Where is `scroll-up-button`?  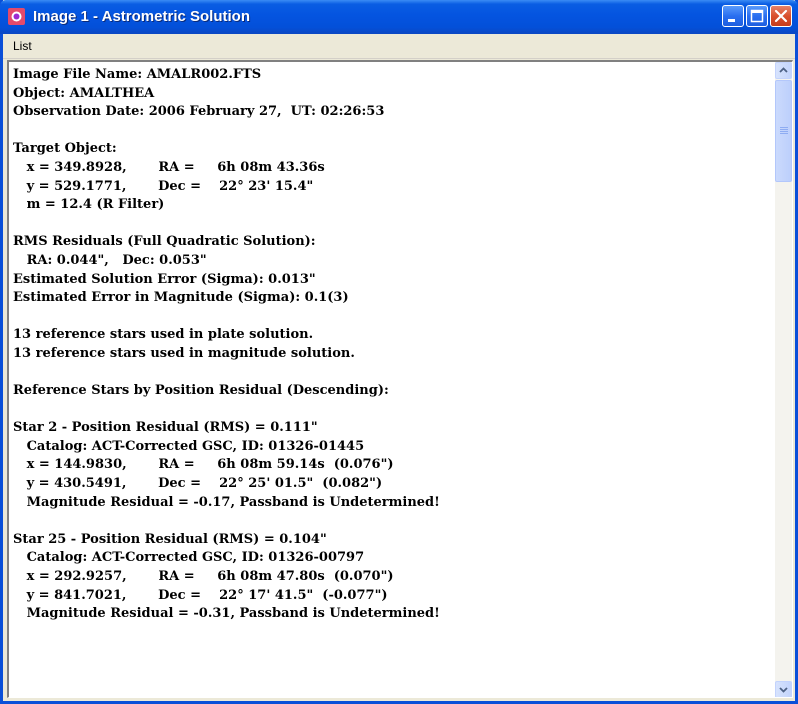 scroll-up-button is located at coordinates (783, 70).